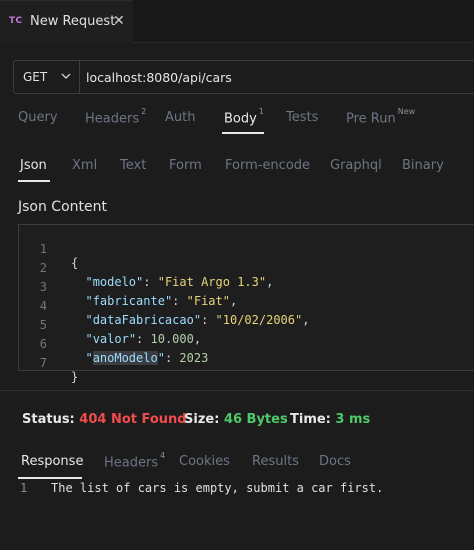  I want to click on time-info: Time: 3 ms, so click(330, 419).